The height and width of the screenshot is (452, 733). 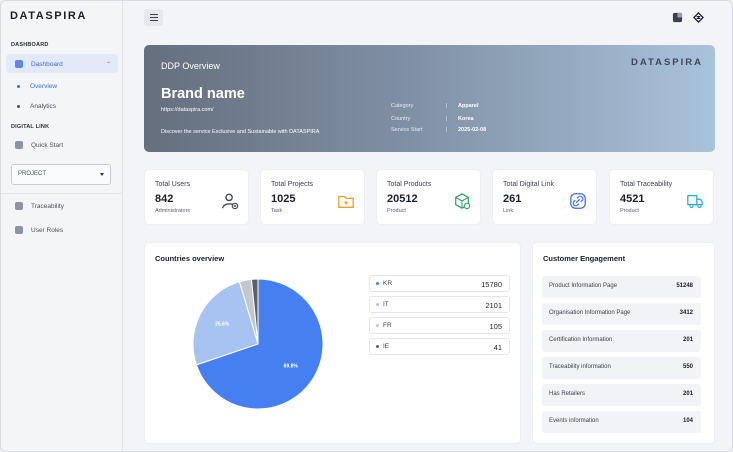 What do you see at coordinates (438, 130) in the screenshot?
I see `meta-service-start: Service Start | 2025-02-08` at bounding box center [438, 130].